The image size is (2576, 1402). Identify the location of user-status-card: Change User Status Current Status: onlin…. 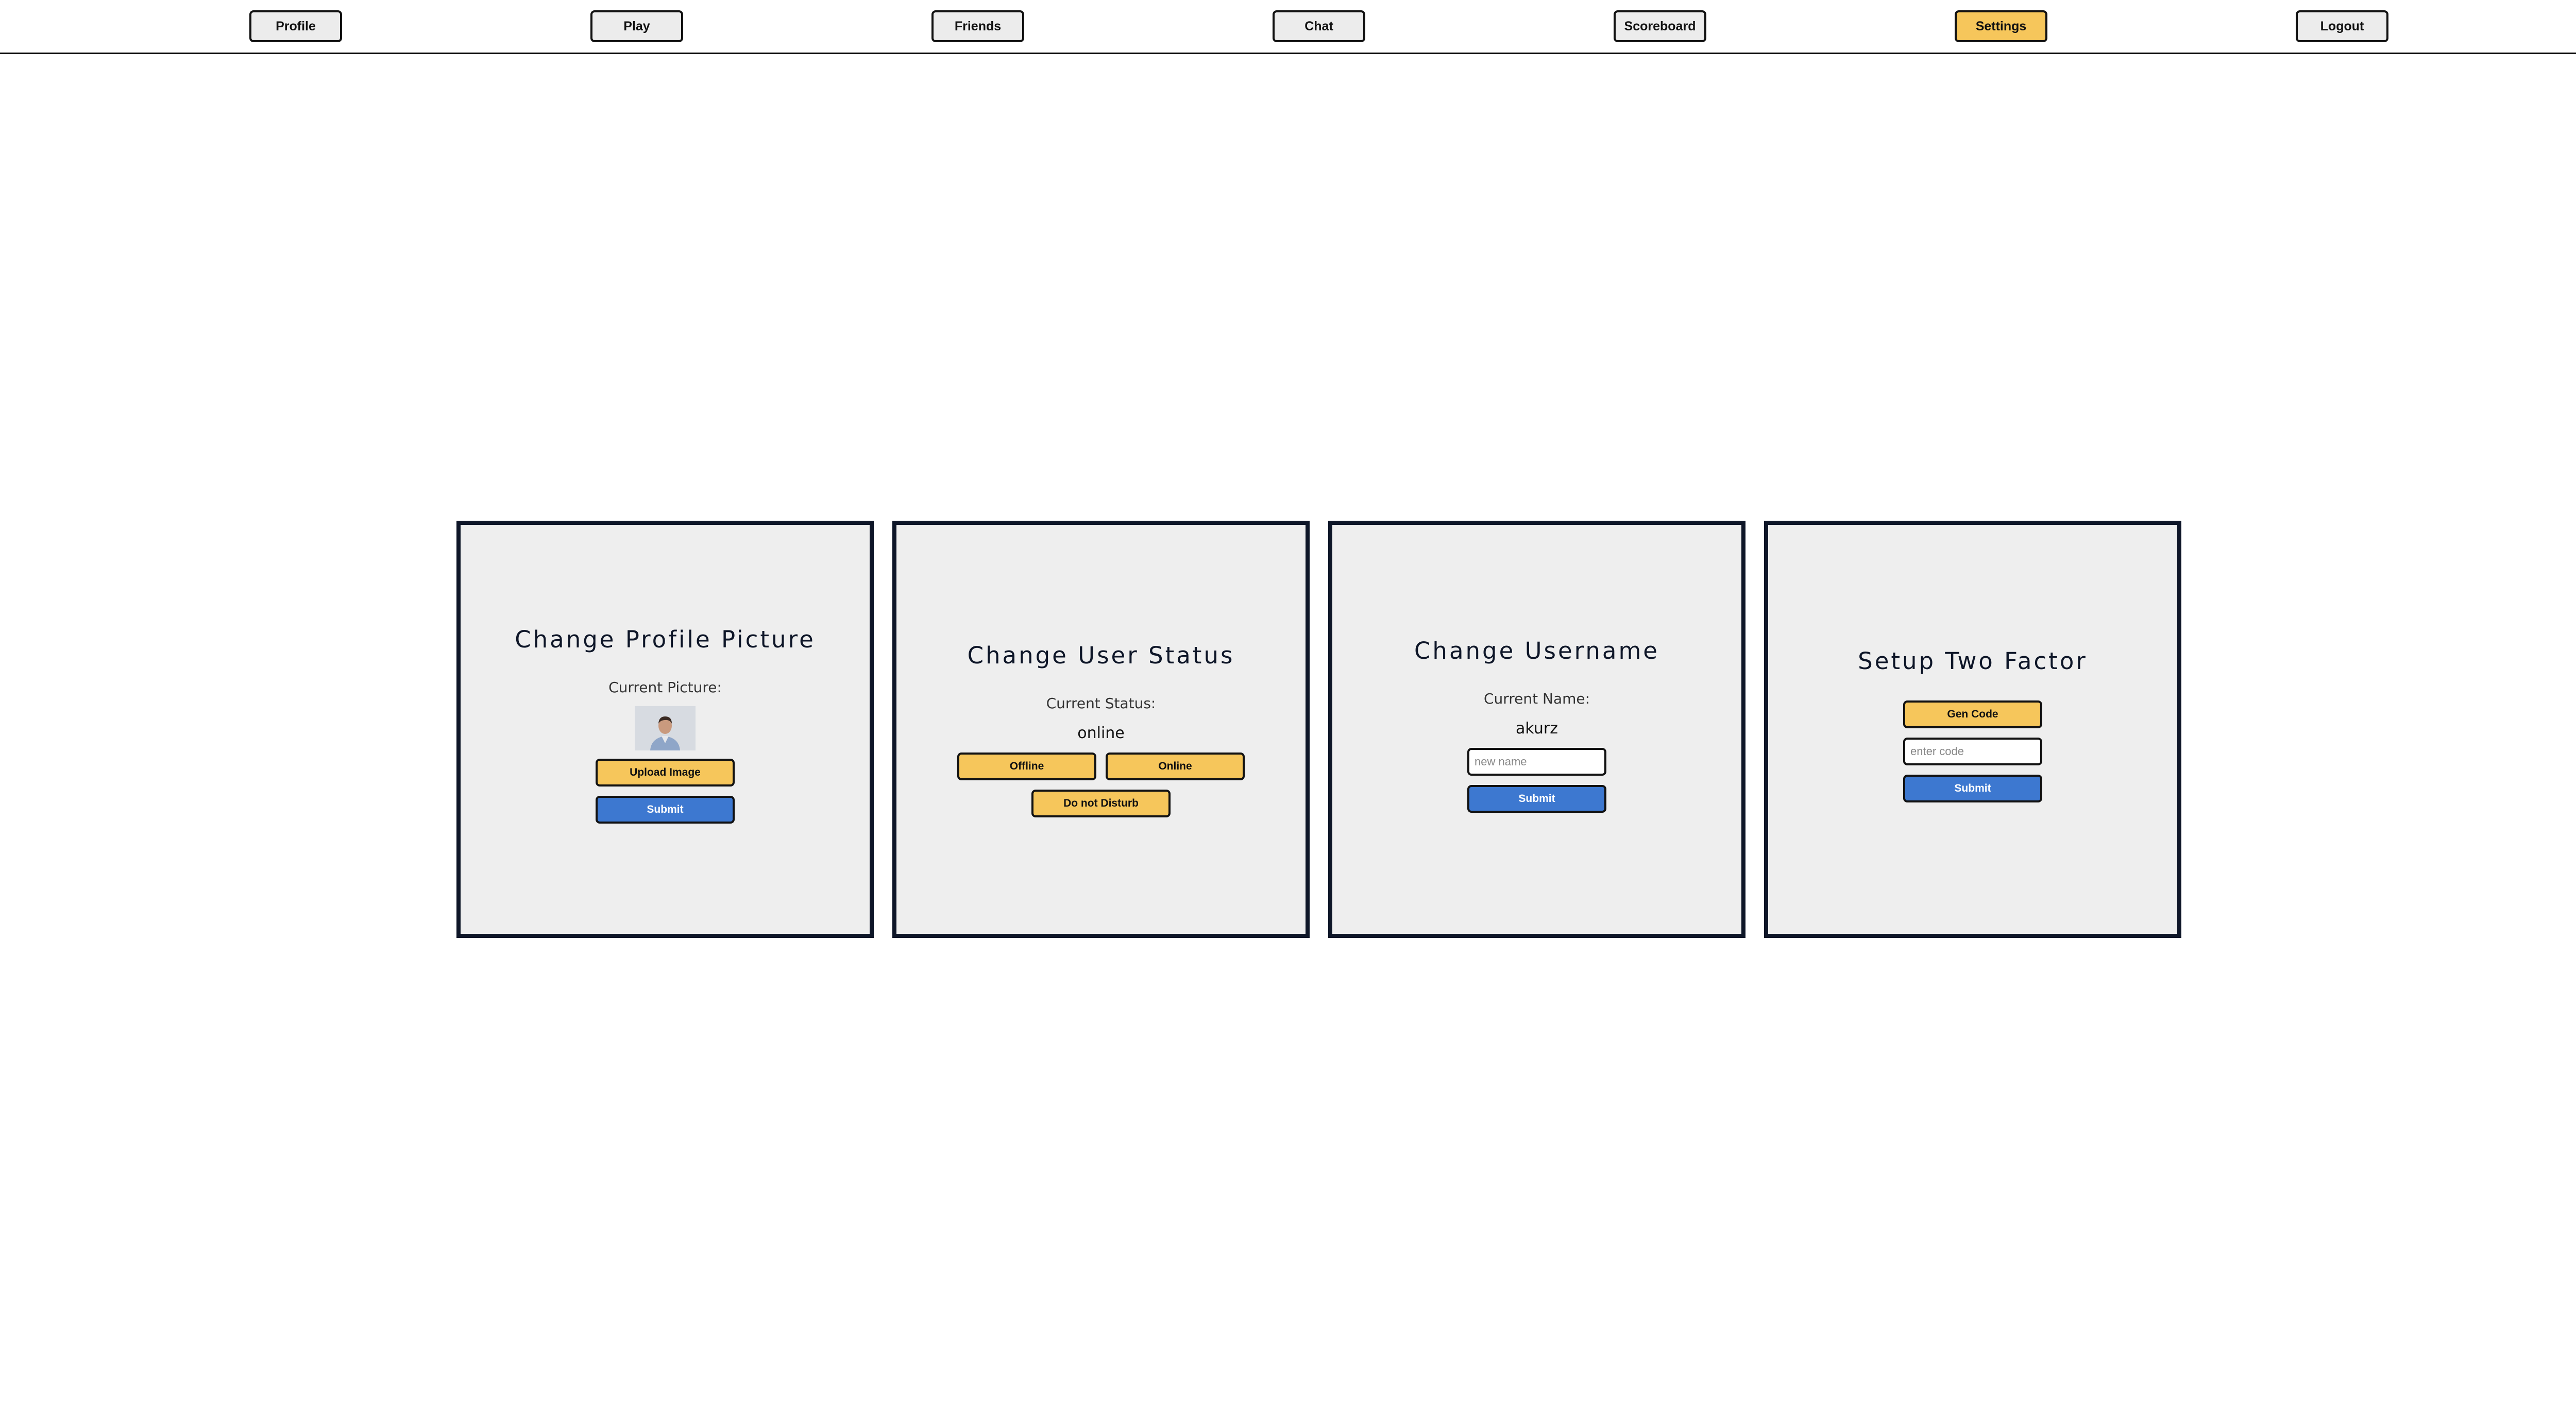
(1101, 729).